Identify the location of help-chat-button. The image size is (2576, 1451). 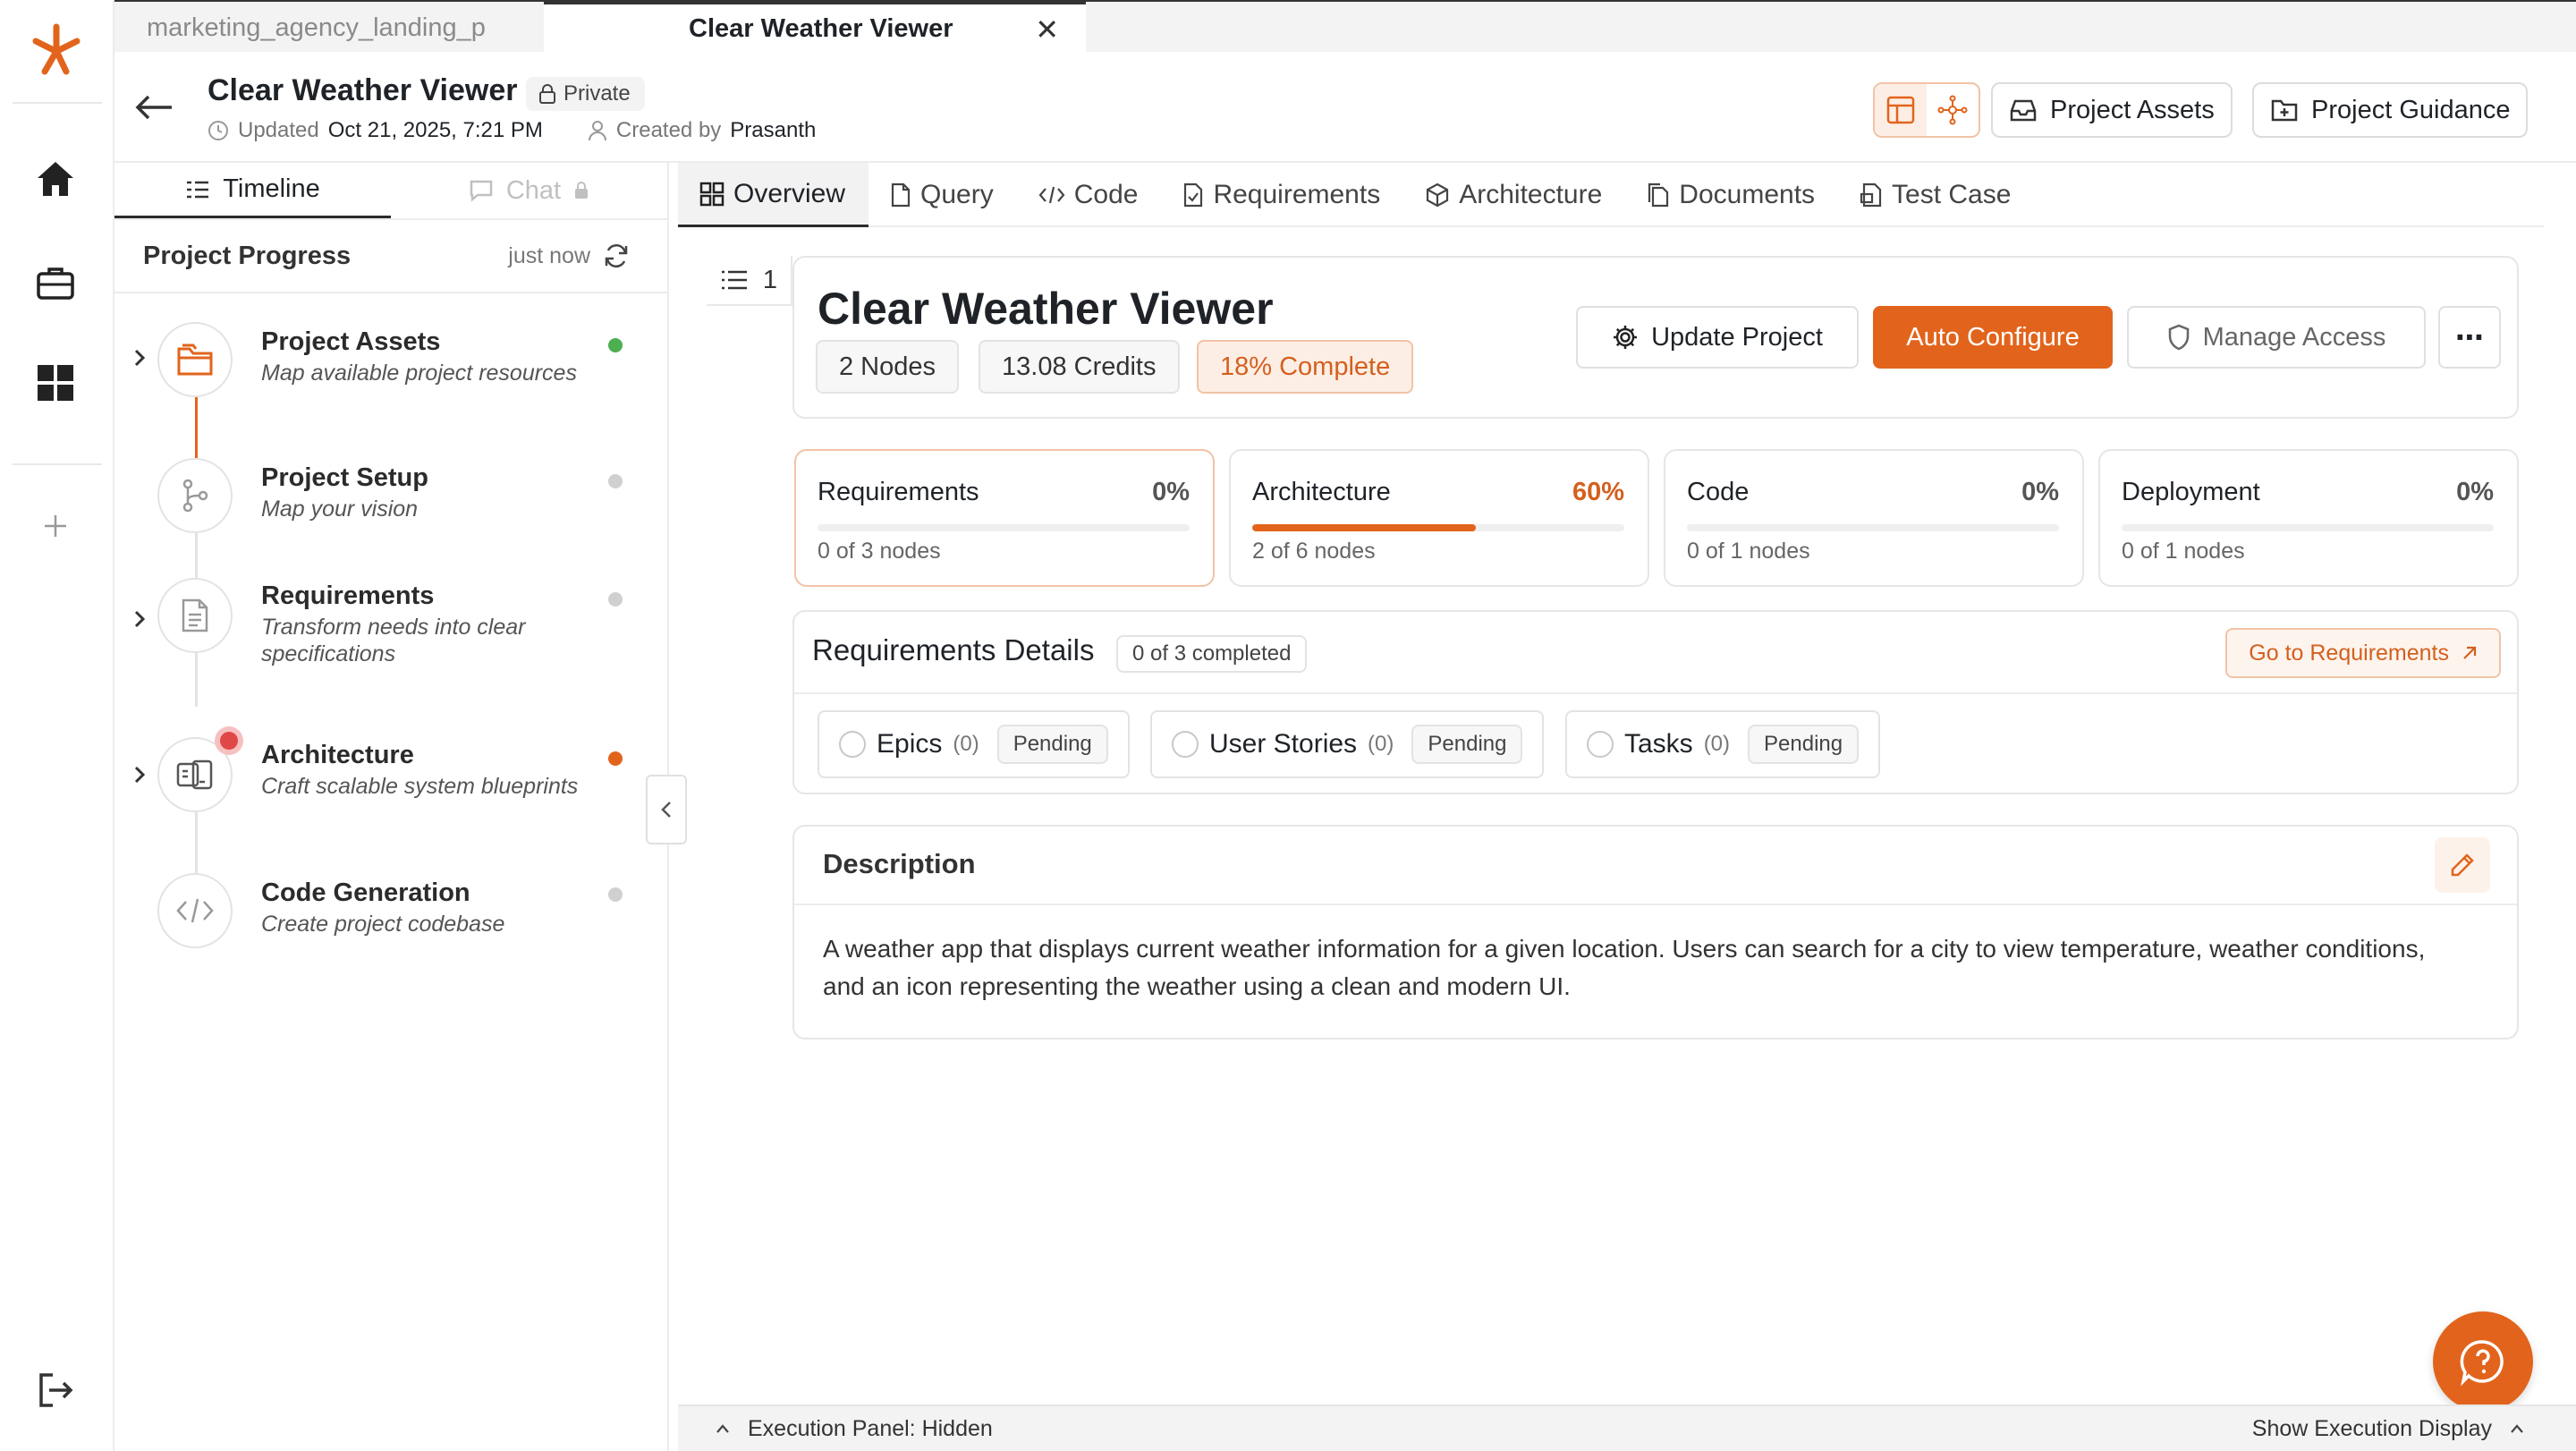
(2483, 1361).